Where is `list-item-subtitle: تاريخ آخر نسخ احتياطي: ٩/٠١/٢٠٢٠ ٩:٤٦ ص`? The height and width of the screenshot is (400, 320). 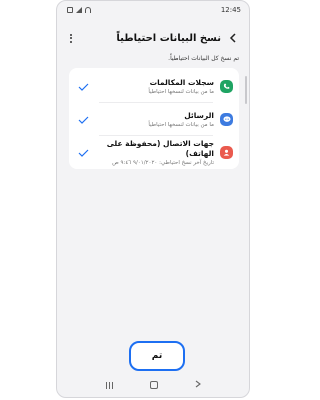
list-item-subtitle: تاريخ آخر نسخ احتياطي: ٩/٠١/٢٠٢٠ ٩:٤٦ ص is located at coordinates (163, 162).